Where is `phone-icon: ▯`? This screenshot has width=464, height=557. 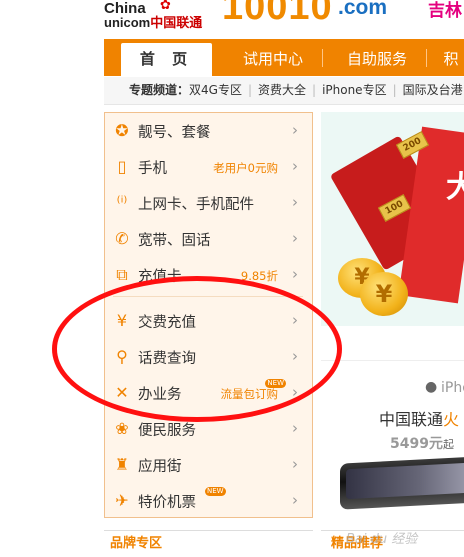
phone-icon: ▯ is located at coordinates (122, 166).